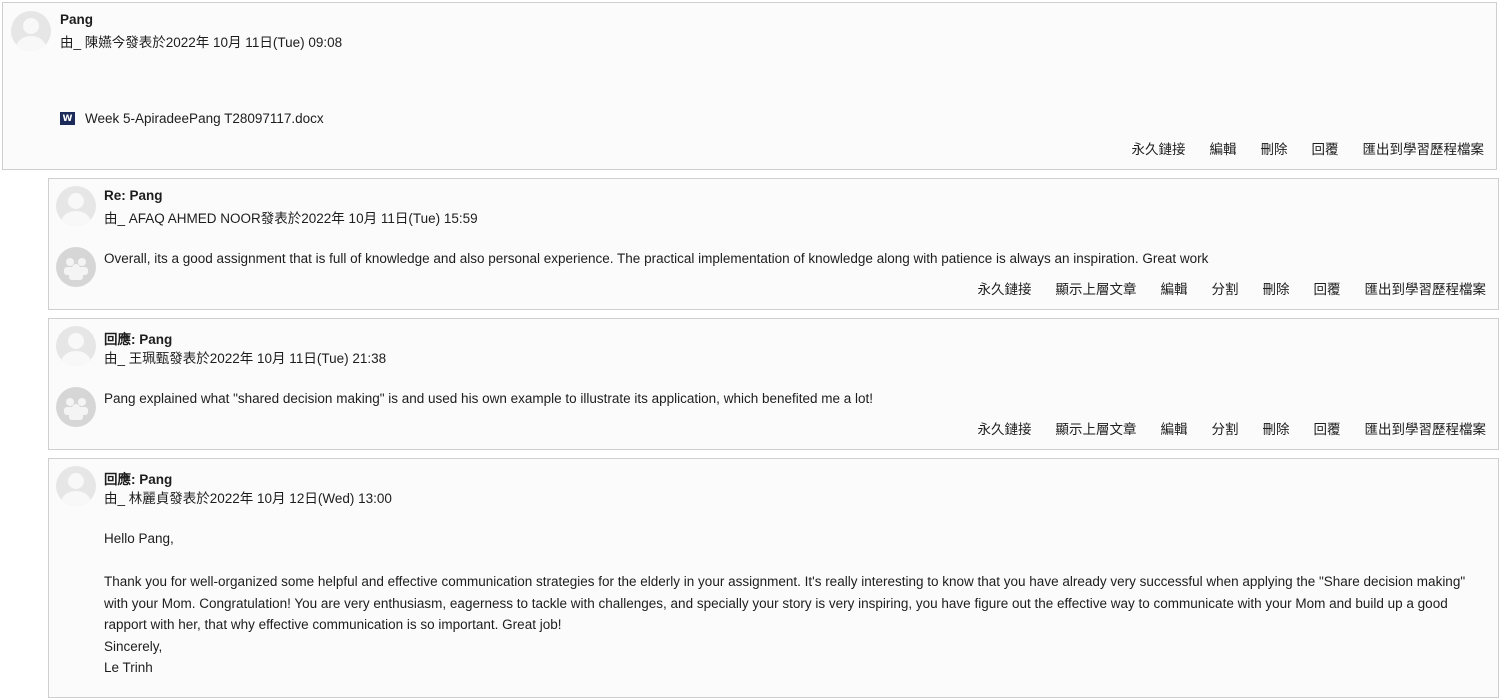 The height and width of the screenshot is (698, 1499). I want to click on post-byline: 由_ 王珮甄發表於2022年 10月 11日(Tue) 21:38, so click(245, 358).